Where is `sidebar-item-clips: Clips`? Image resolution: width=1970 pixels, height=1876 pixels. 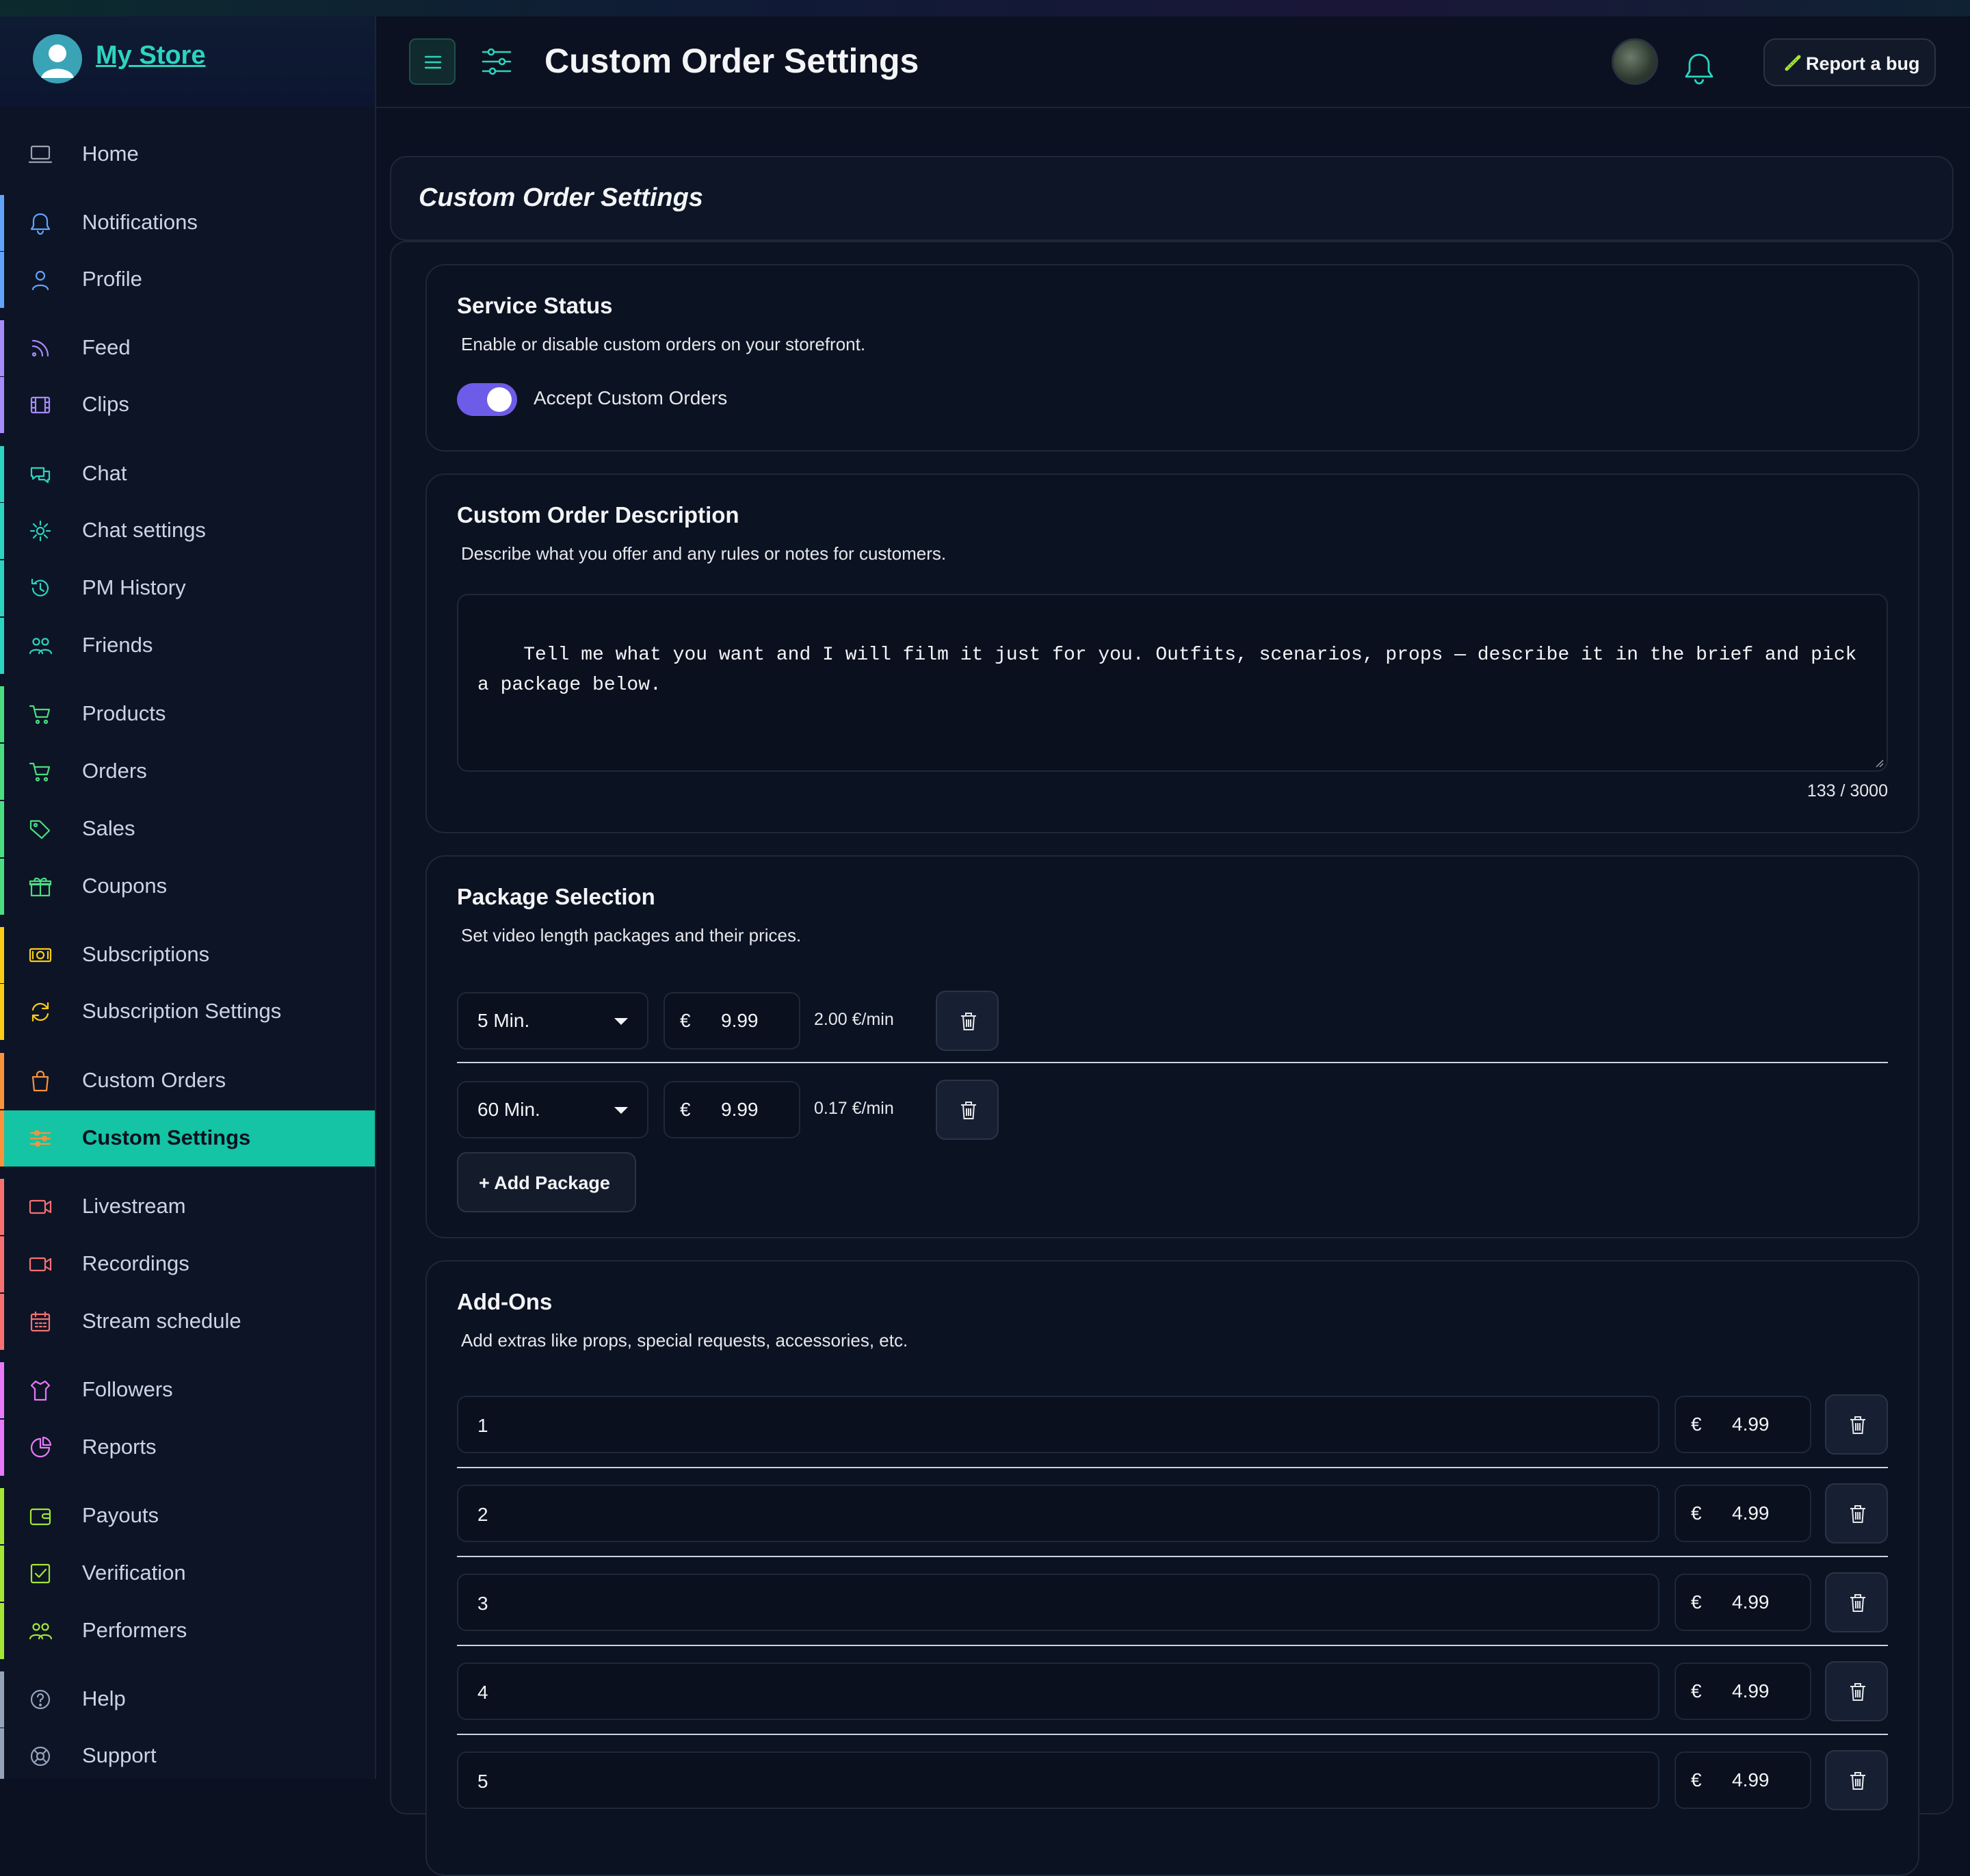
sidebar-item-clips: Clips is located at coordinates (187, 405).